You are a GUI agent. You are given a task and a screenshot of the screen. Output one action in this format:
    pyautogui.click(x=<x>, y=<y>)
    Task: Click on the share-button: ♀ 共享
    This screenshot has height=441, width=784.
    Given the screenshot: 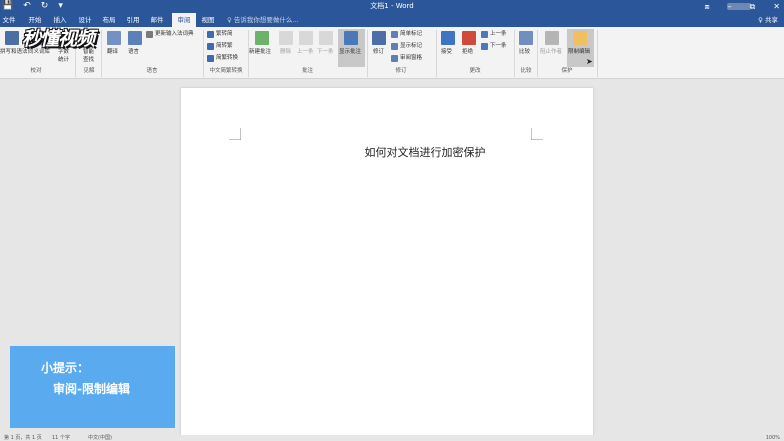 What is the action you would take?
    pyautogui.click(x=768, y=20)
    